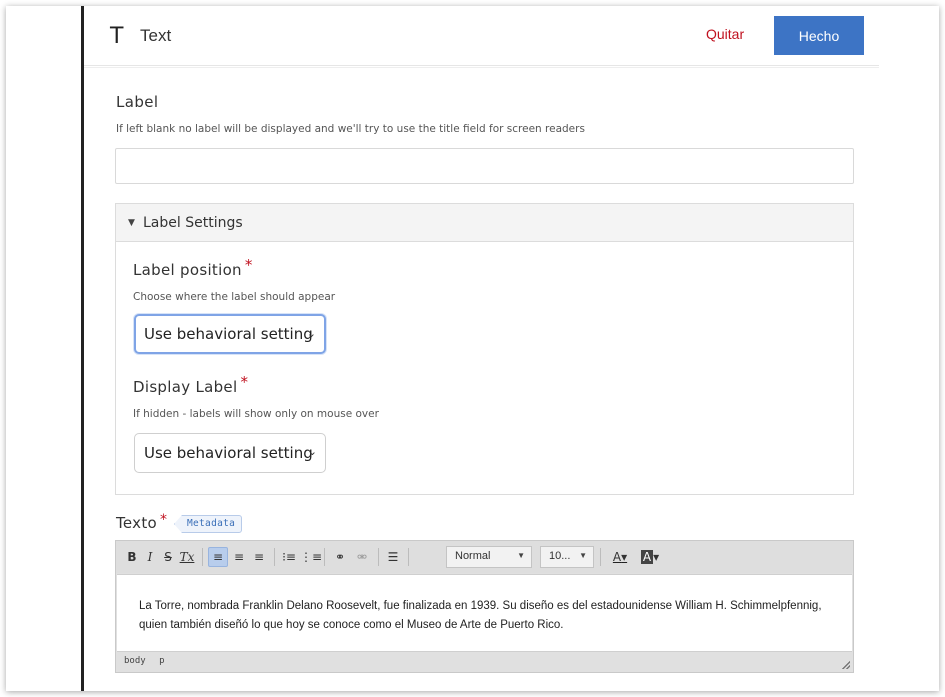 Image resolution: width=945 pixels, height=697 pixels. Describe the element at coordinates (218, 557) in the screenshot. I see `align-left-icon: ≡` at that location.